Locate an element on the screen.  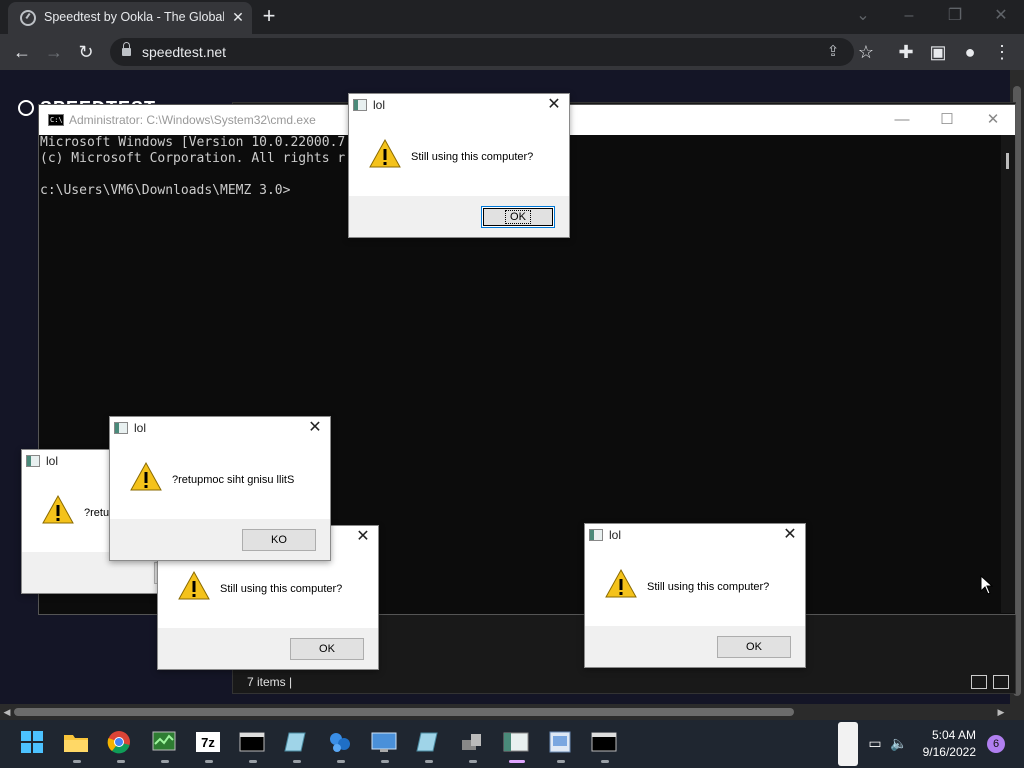
dialog-ok-button: KO is located at coordinates (279, 540).